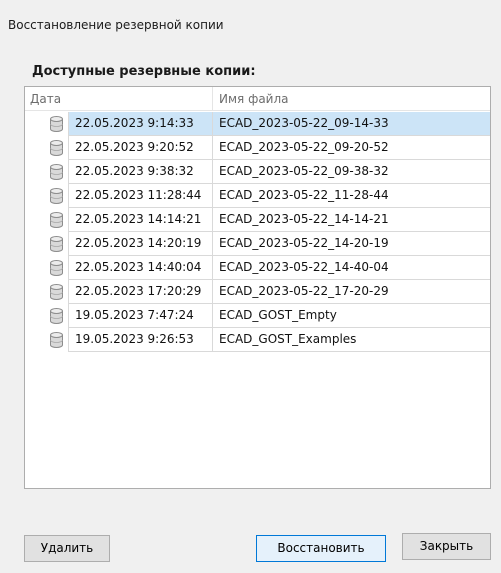  Describe the element at coordinates (351, 244) in the screenshot. I see `row-file-name: ECAD_2023-05-22_14-20-19` at that location.